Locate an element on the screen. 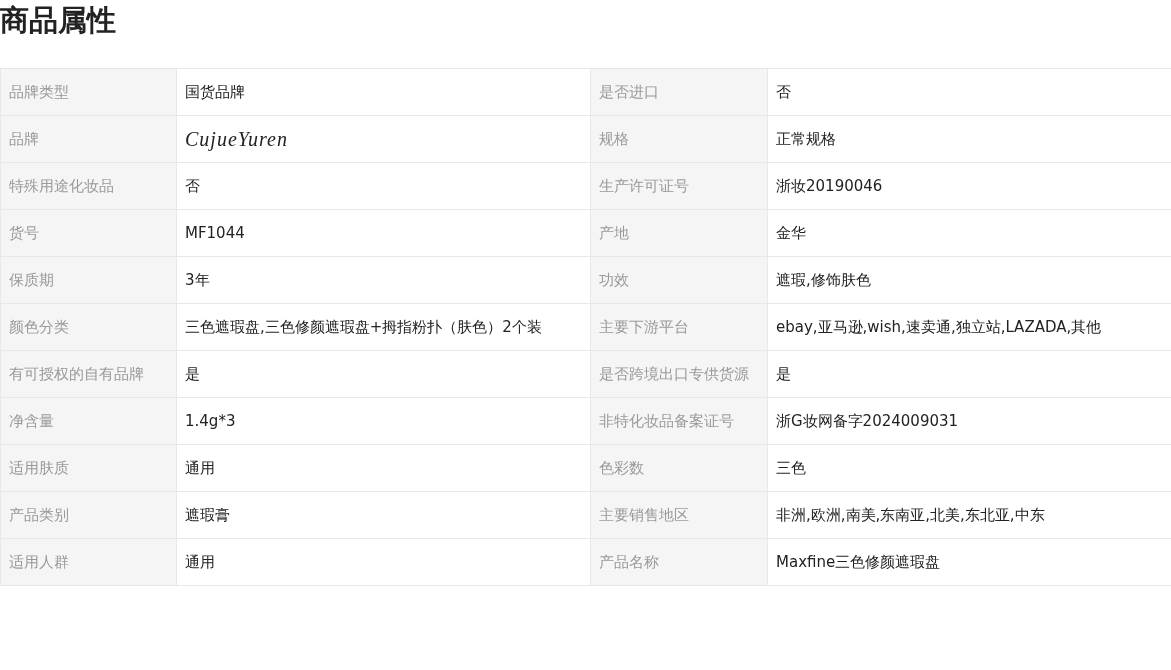  attribute-label: 净含量 is located at coordinates (88, 421).